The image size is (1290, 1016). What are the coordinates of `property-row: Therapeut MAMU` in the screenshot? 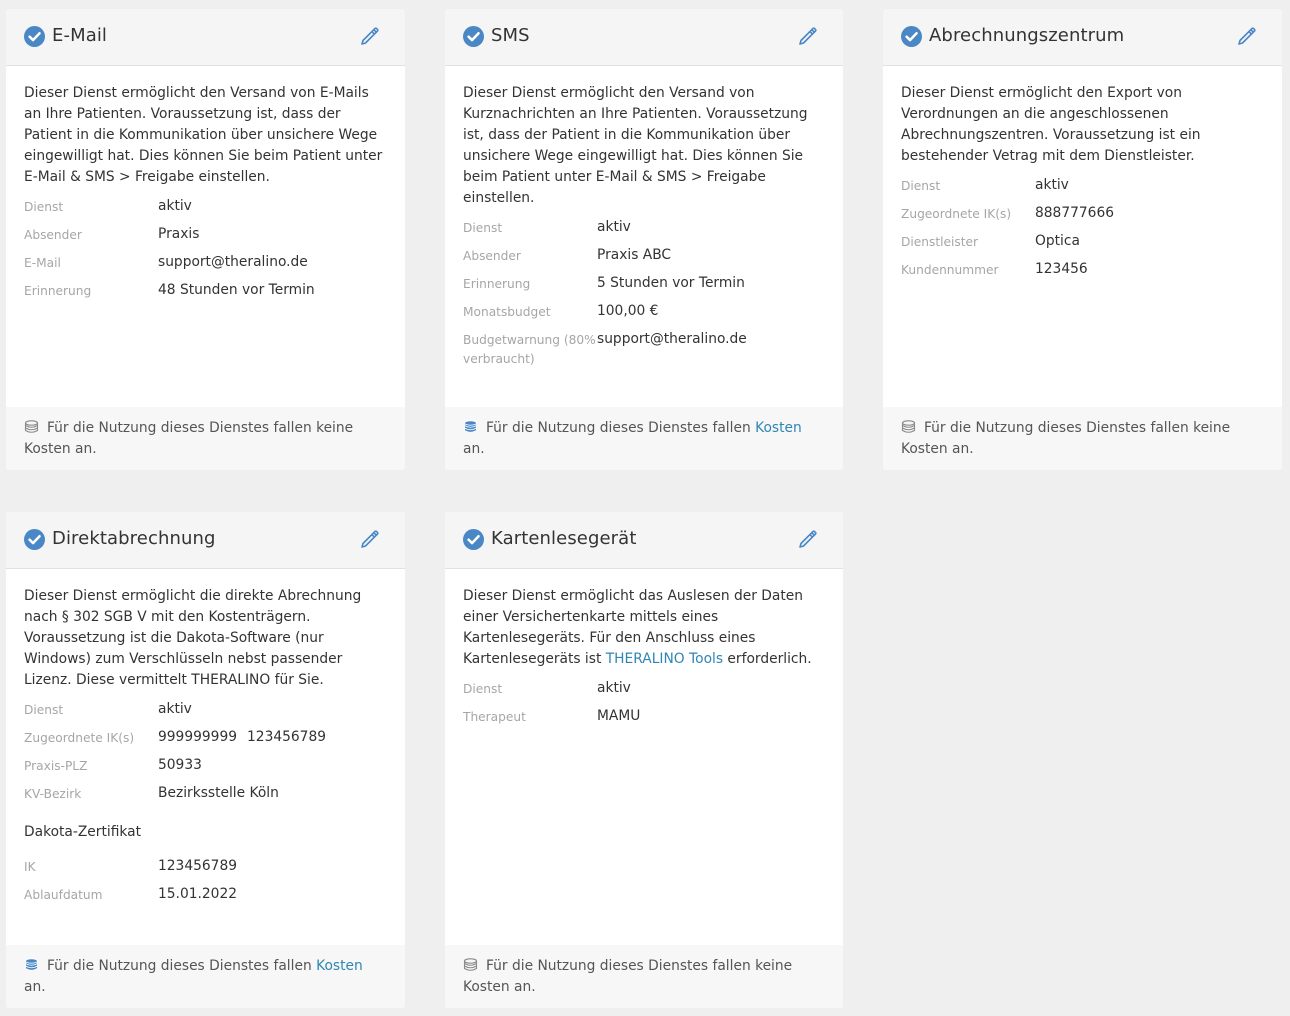 It's located at (644, 716).